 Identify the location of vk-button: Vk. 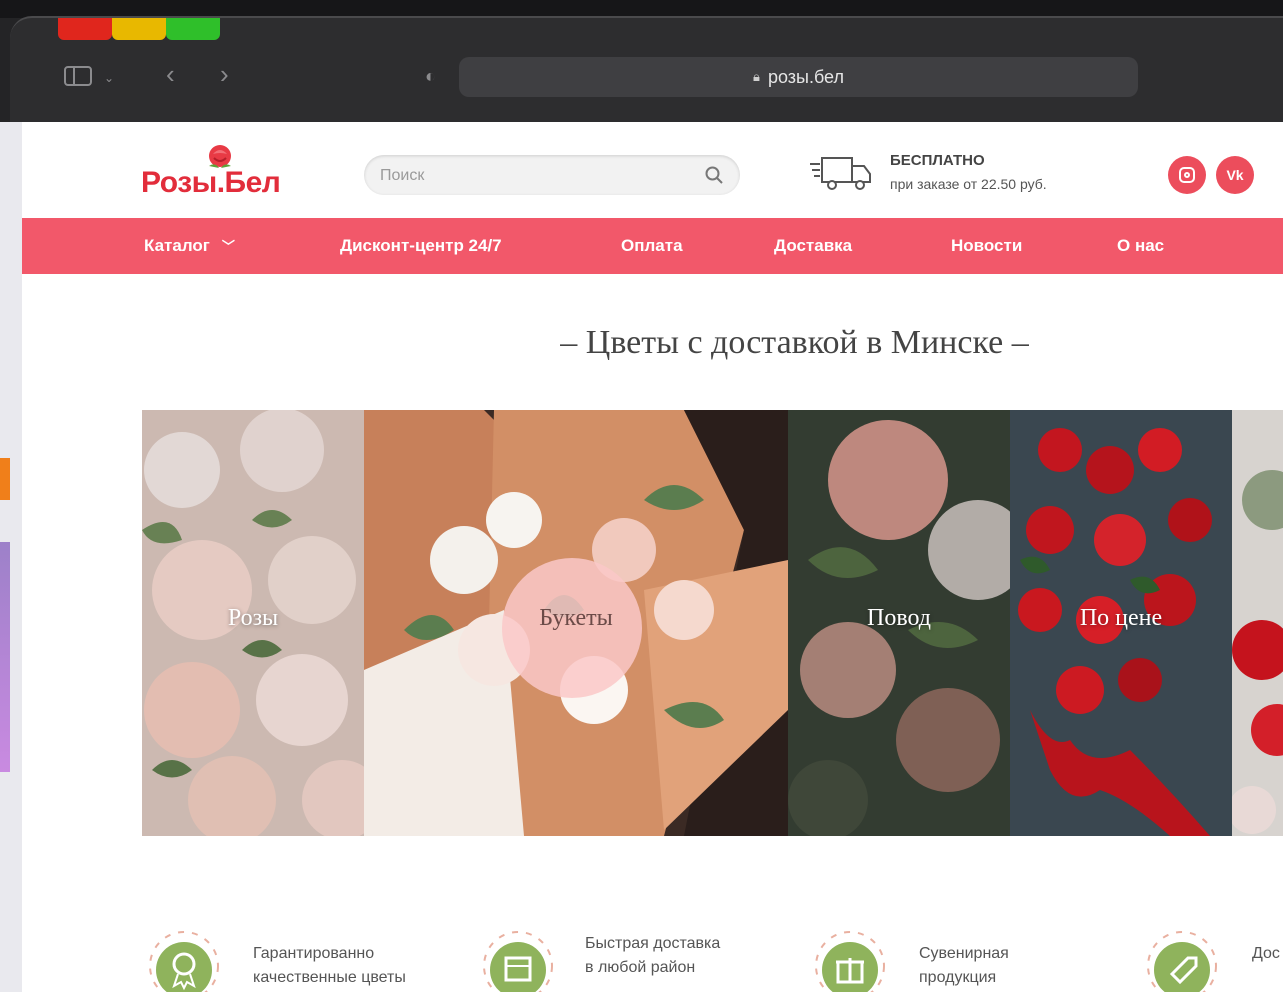
(1235, 175).